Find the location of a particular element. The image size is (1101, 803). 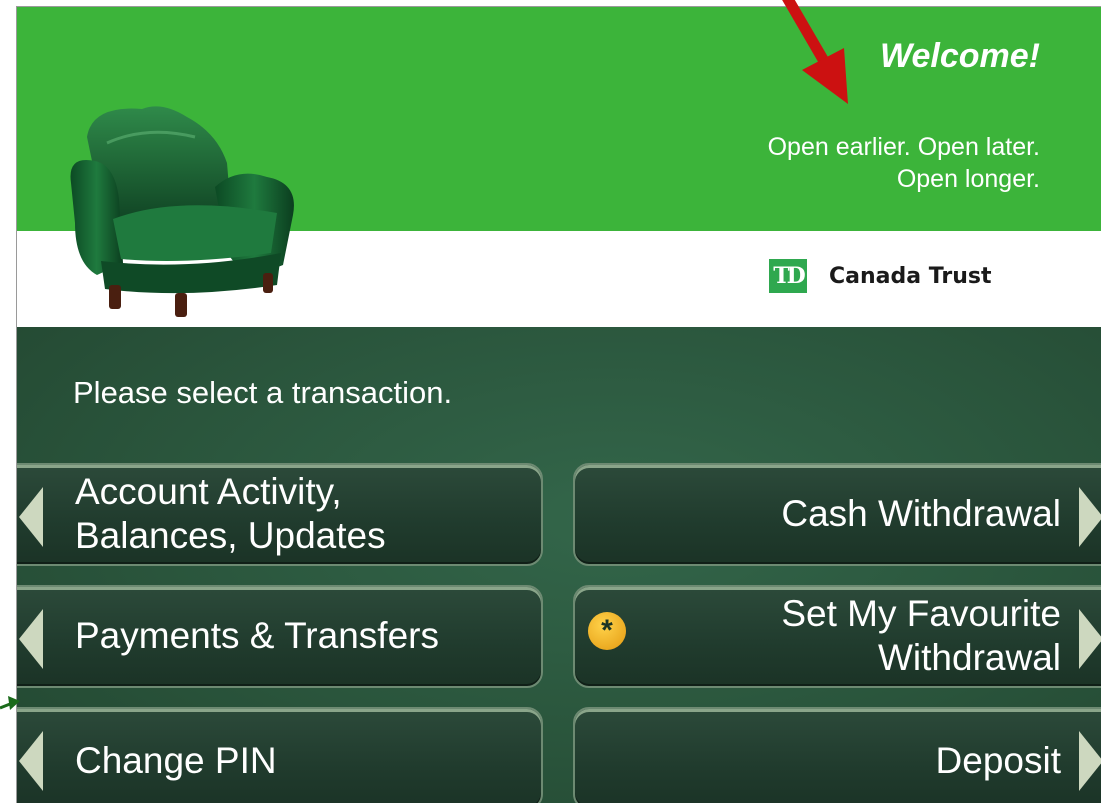

star-badge-icon: * is located at coordinates (607, 631).